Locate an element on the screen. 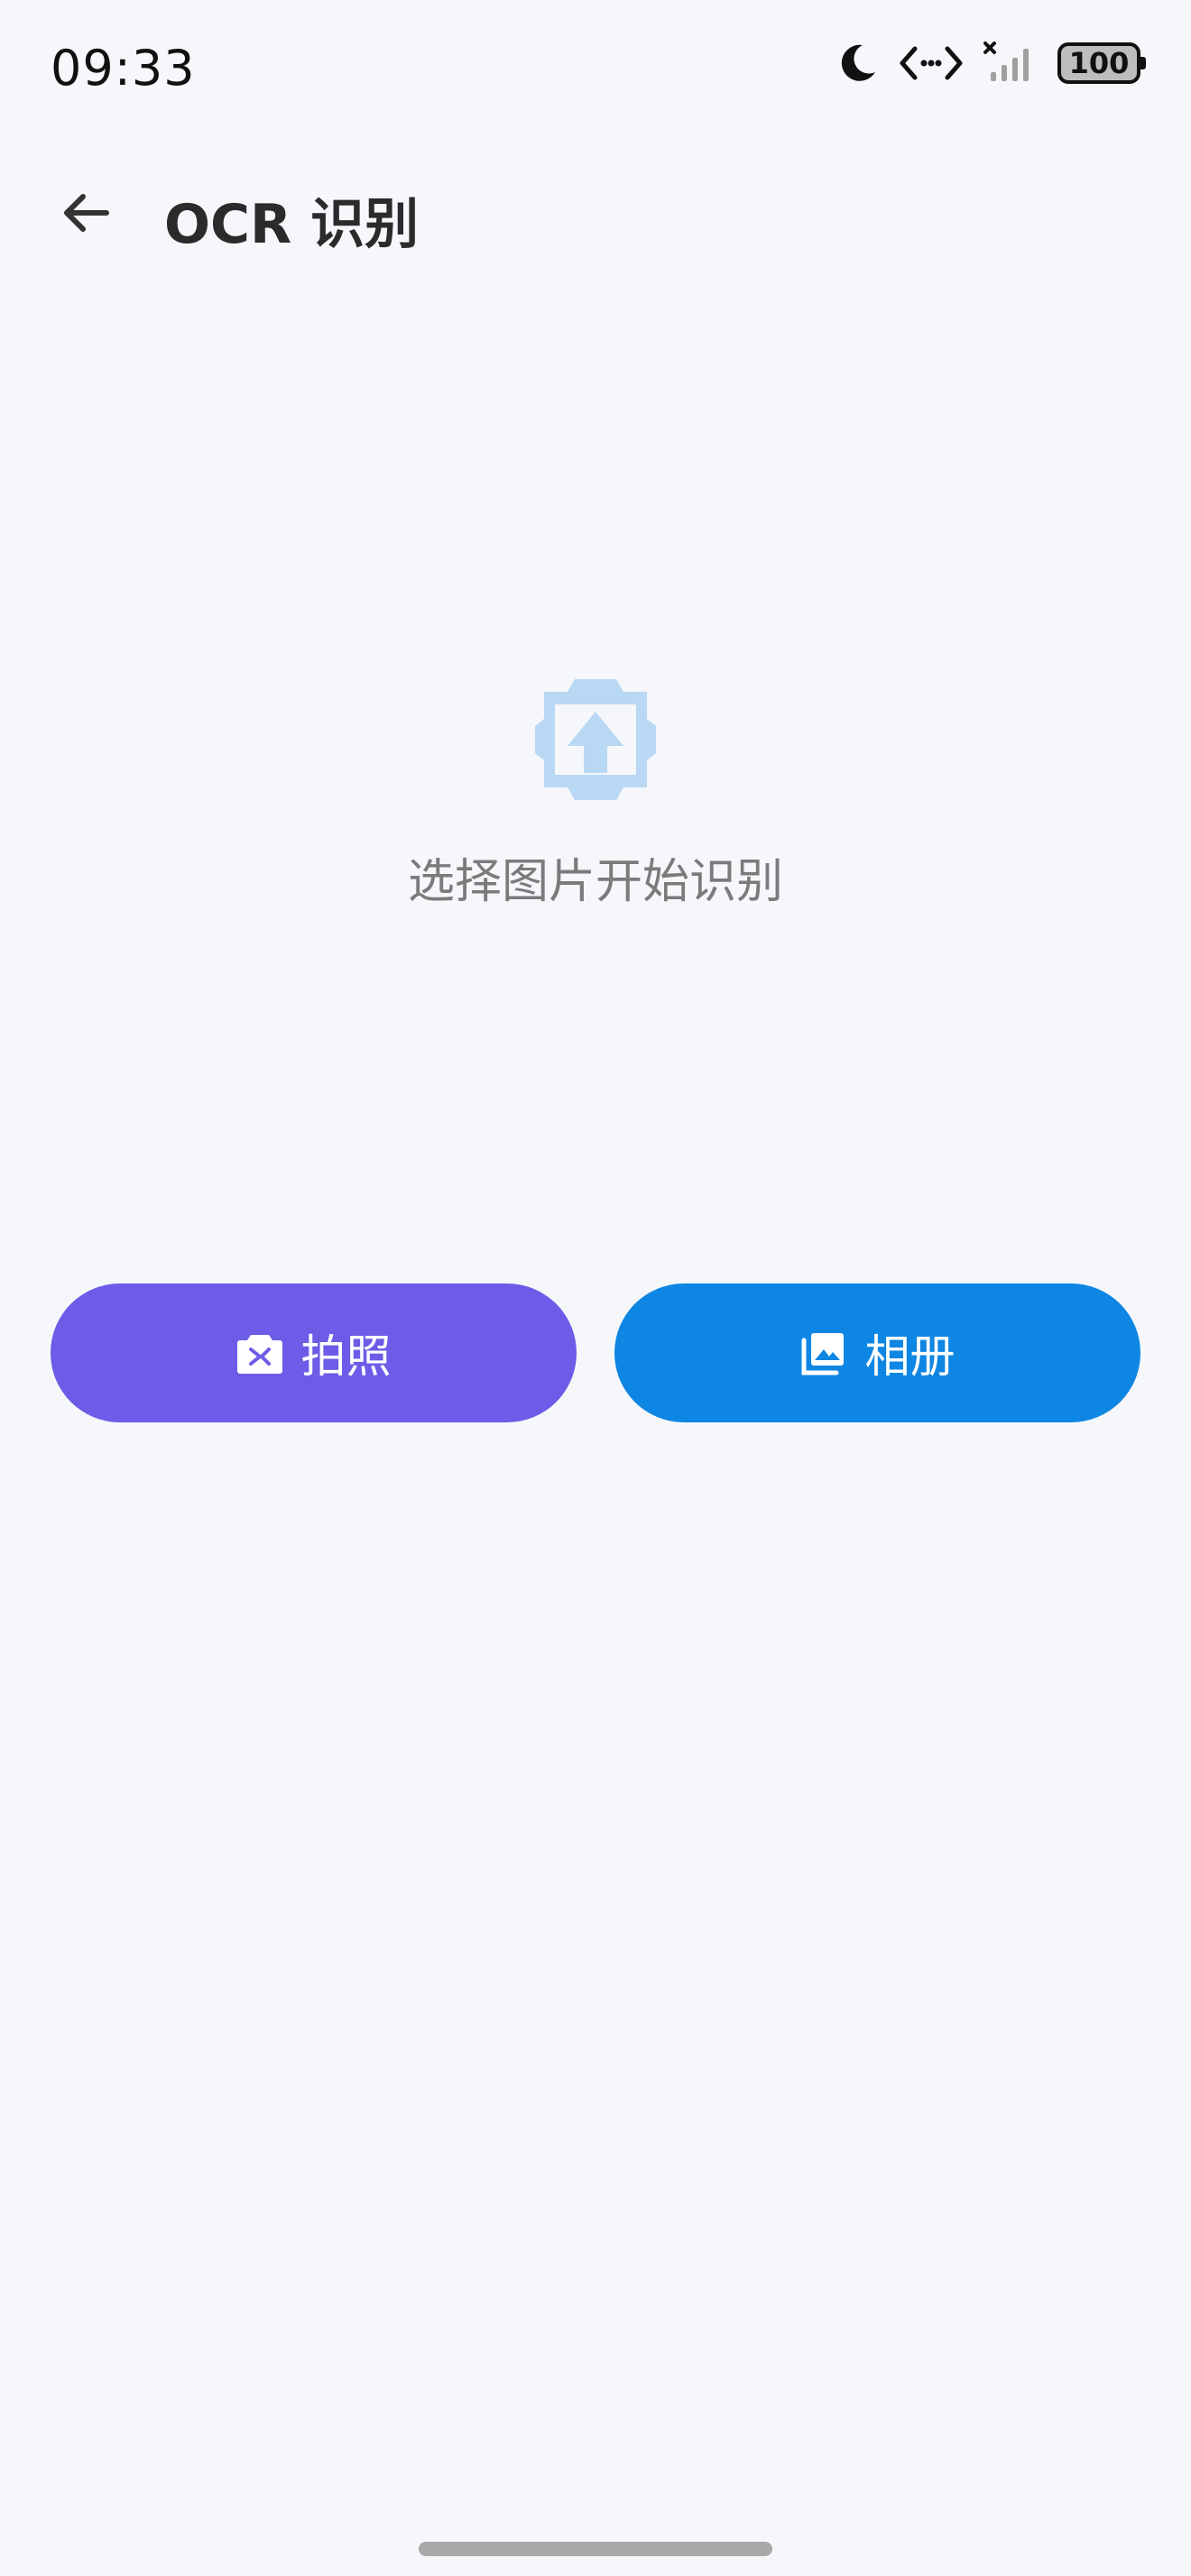 The height and width of the screenshot is (2576, 1191). moon-icon is located at coordinates (857, 63).